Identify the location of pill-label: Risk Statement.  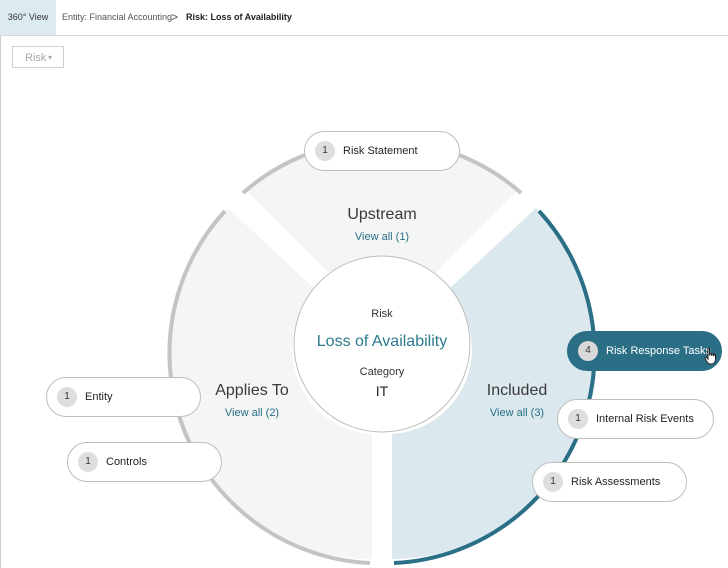
(380, 151).